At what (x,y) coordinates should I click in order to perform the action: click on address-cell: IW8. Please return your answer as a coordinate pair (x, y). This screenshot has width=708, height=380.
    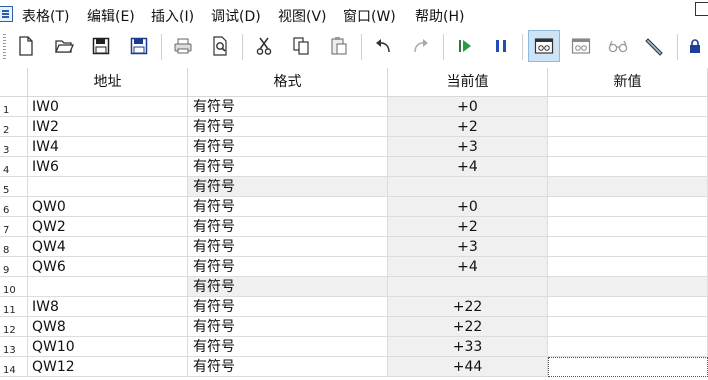
    Looking at the image, I should click on (108, 307).